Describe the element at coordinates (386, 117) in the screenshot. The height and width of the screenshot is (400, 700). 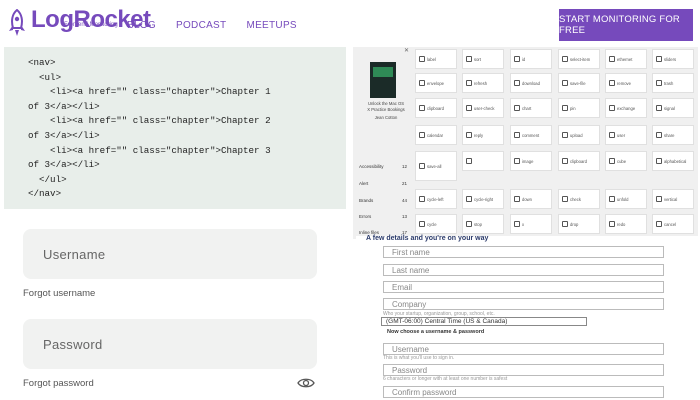
I see `book-author: Jean Cotton` at that location.